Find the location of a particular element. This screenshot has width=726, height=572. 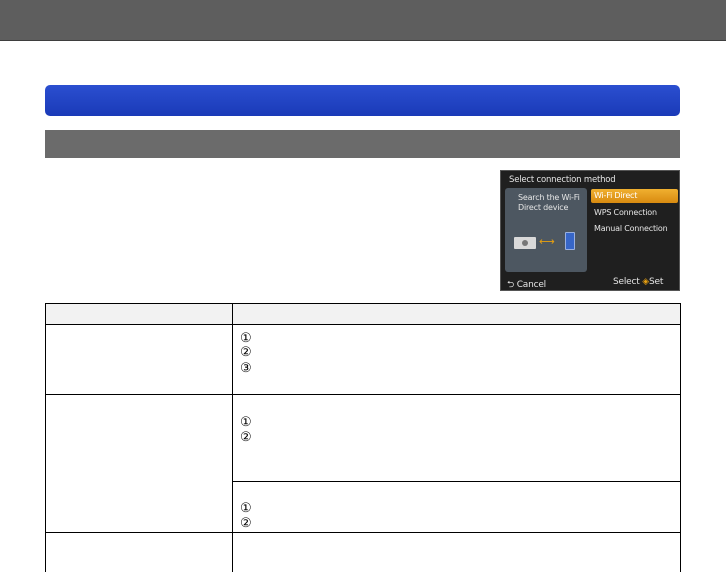

header-bar is located at coordinates (363, 20).